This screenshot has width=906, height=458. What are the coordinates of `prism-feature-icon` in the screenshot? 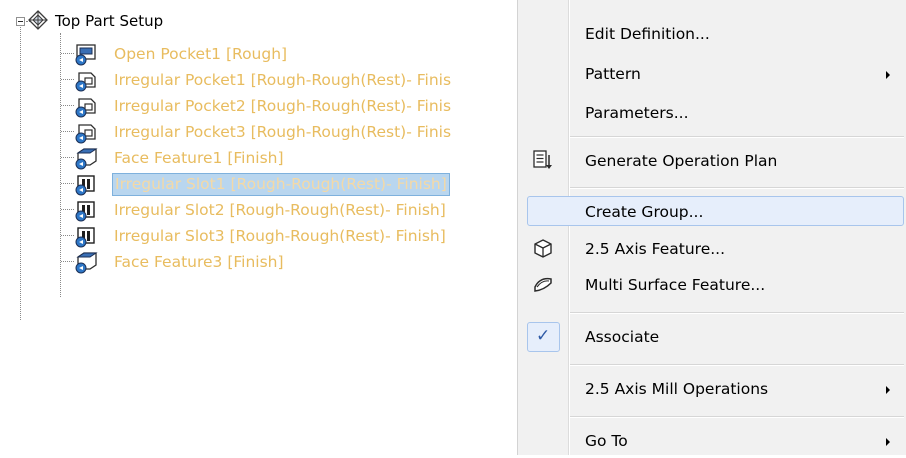 It's located at (543, 248).